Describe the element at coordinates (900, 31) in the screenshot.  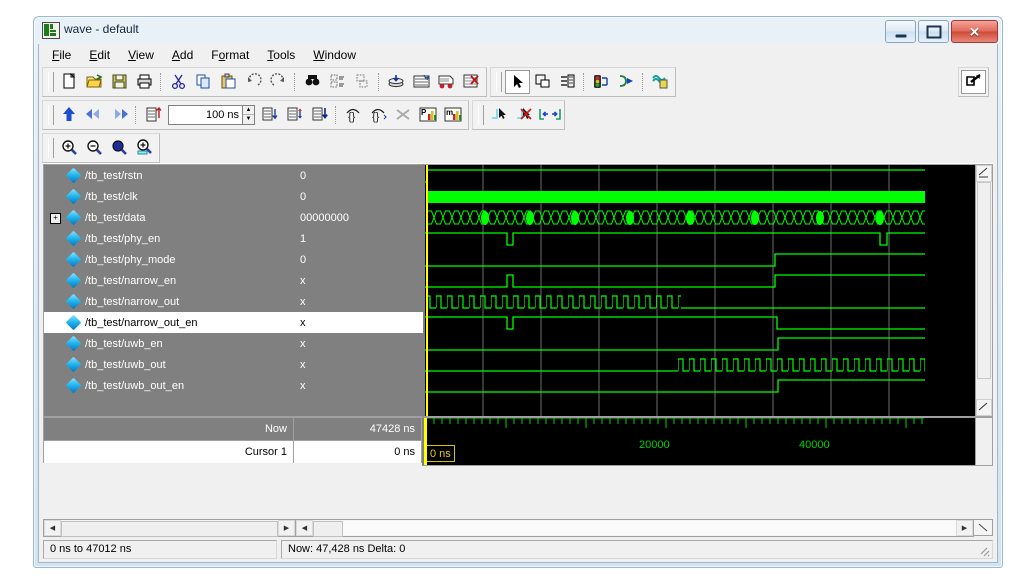
I see `minimize-button` at that location.